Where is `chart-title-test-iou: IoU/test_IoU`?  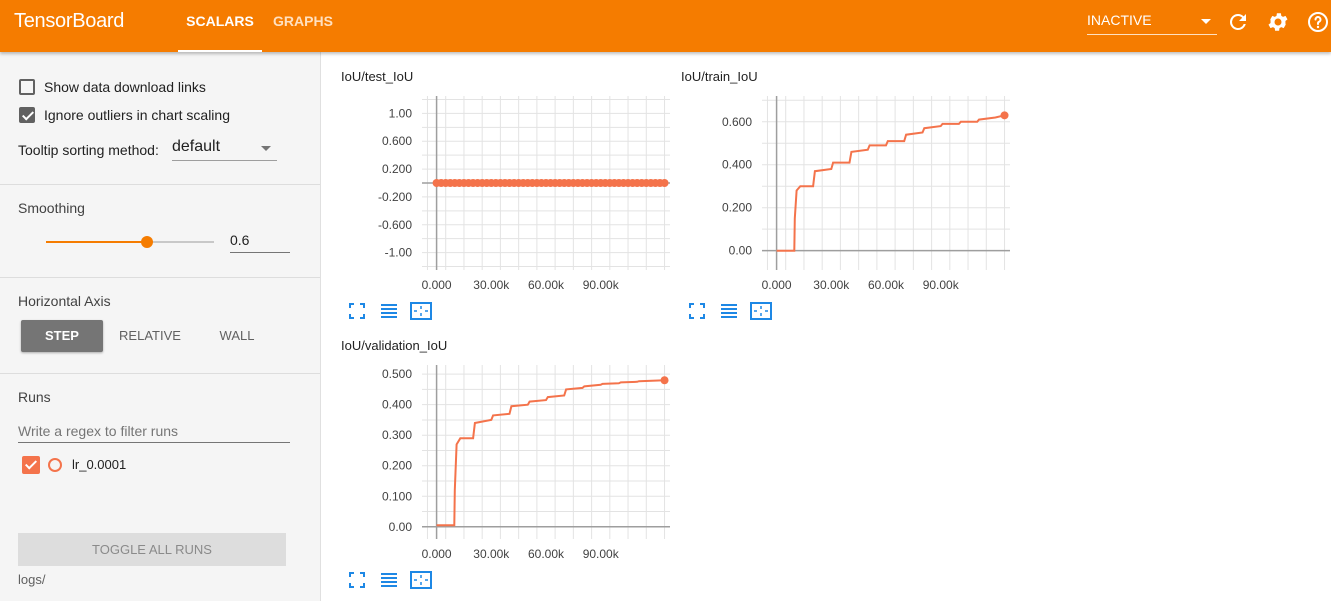
chart-title-test-iou: IoU/test_IoU is located at coordinates (377, 76).